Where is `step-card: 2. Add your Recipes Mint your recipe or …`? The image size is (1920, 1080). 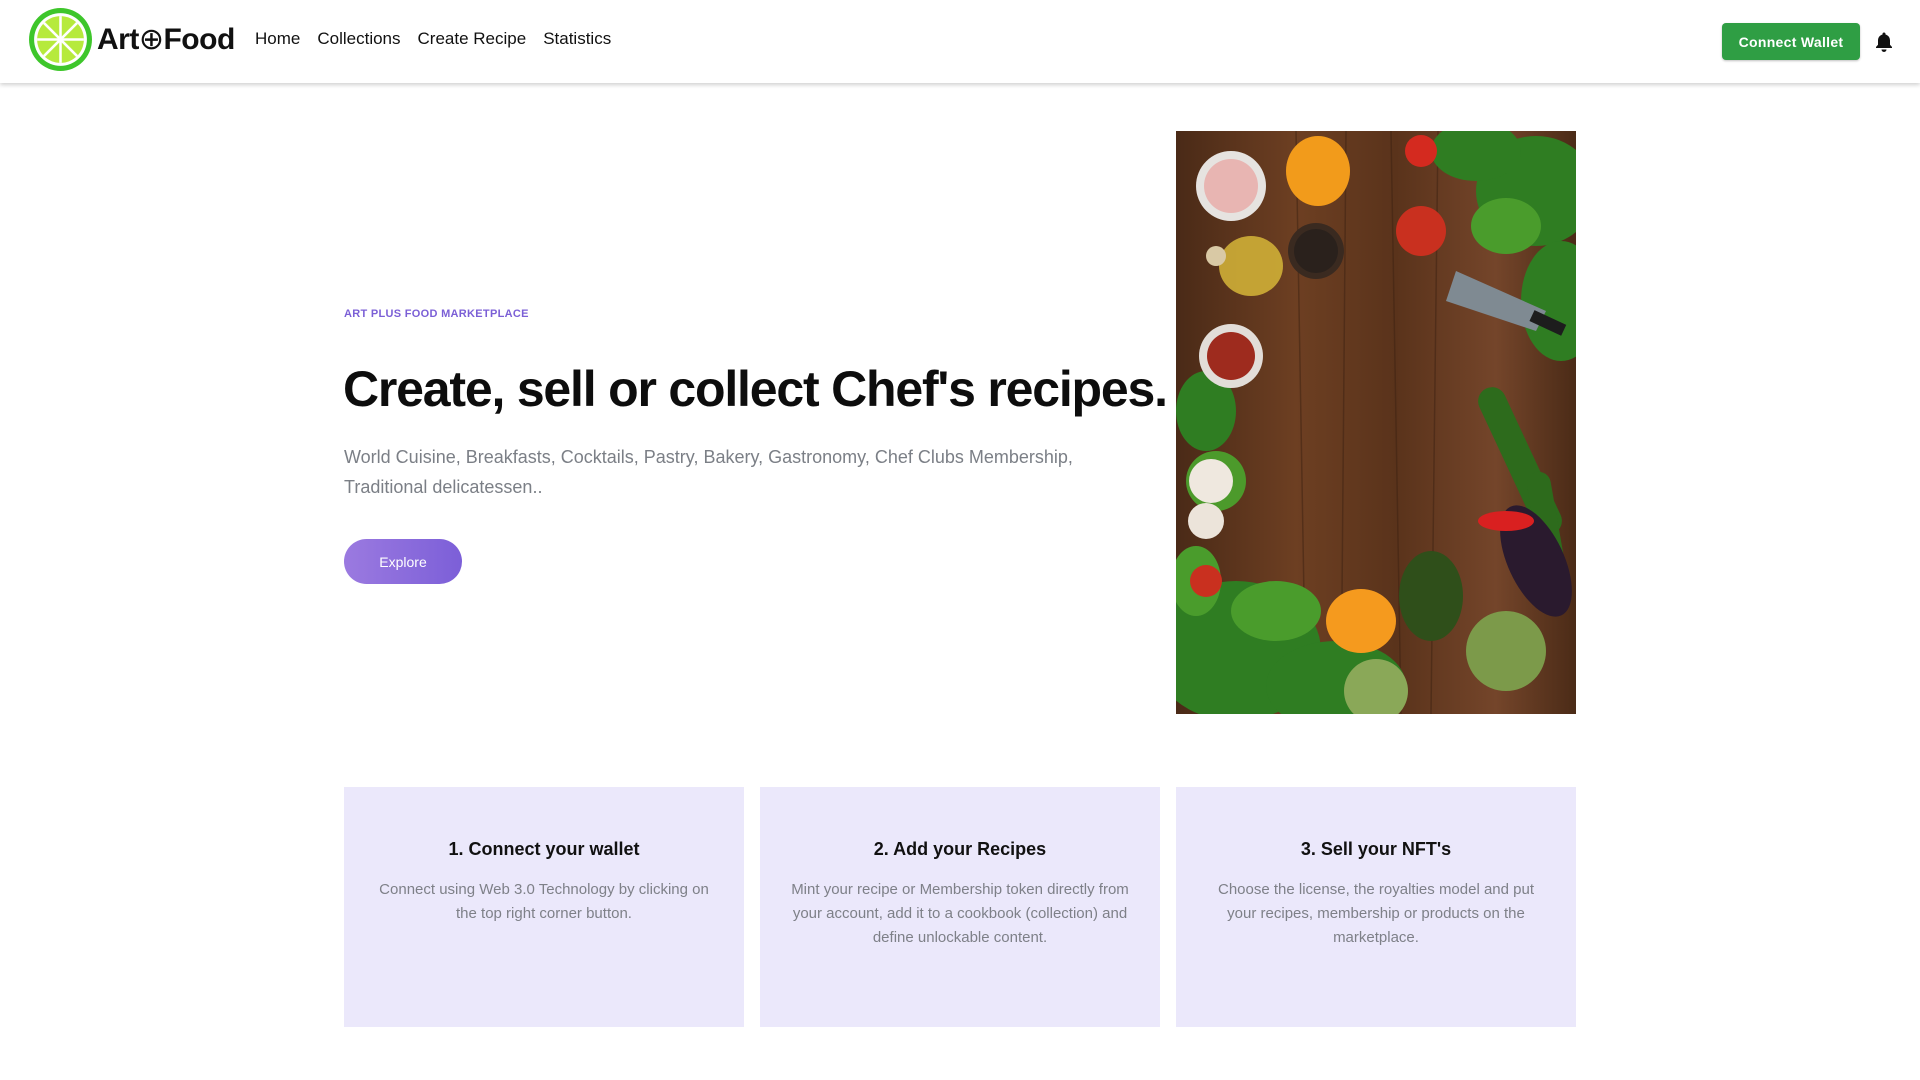
step-card: 2. Add your Recipes Mint your recipe or … is located at coordinates (960, 907).